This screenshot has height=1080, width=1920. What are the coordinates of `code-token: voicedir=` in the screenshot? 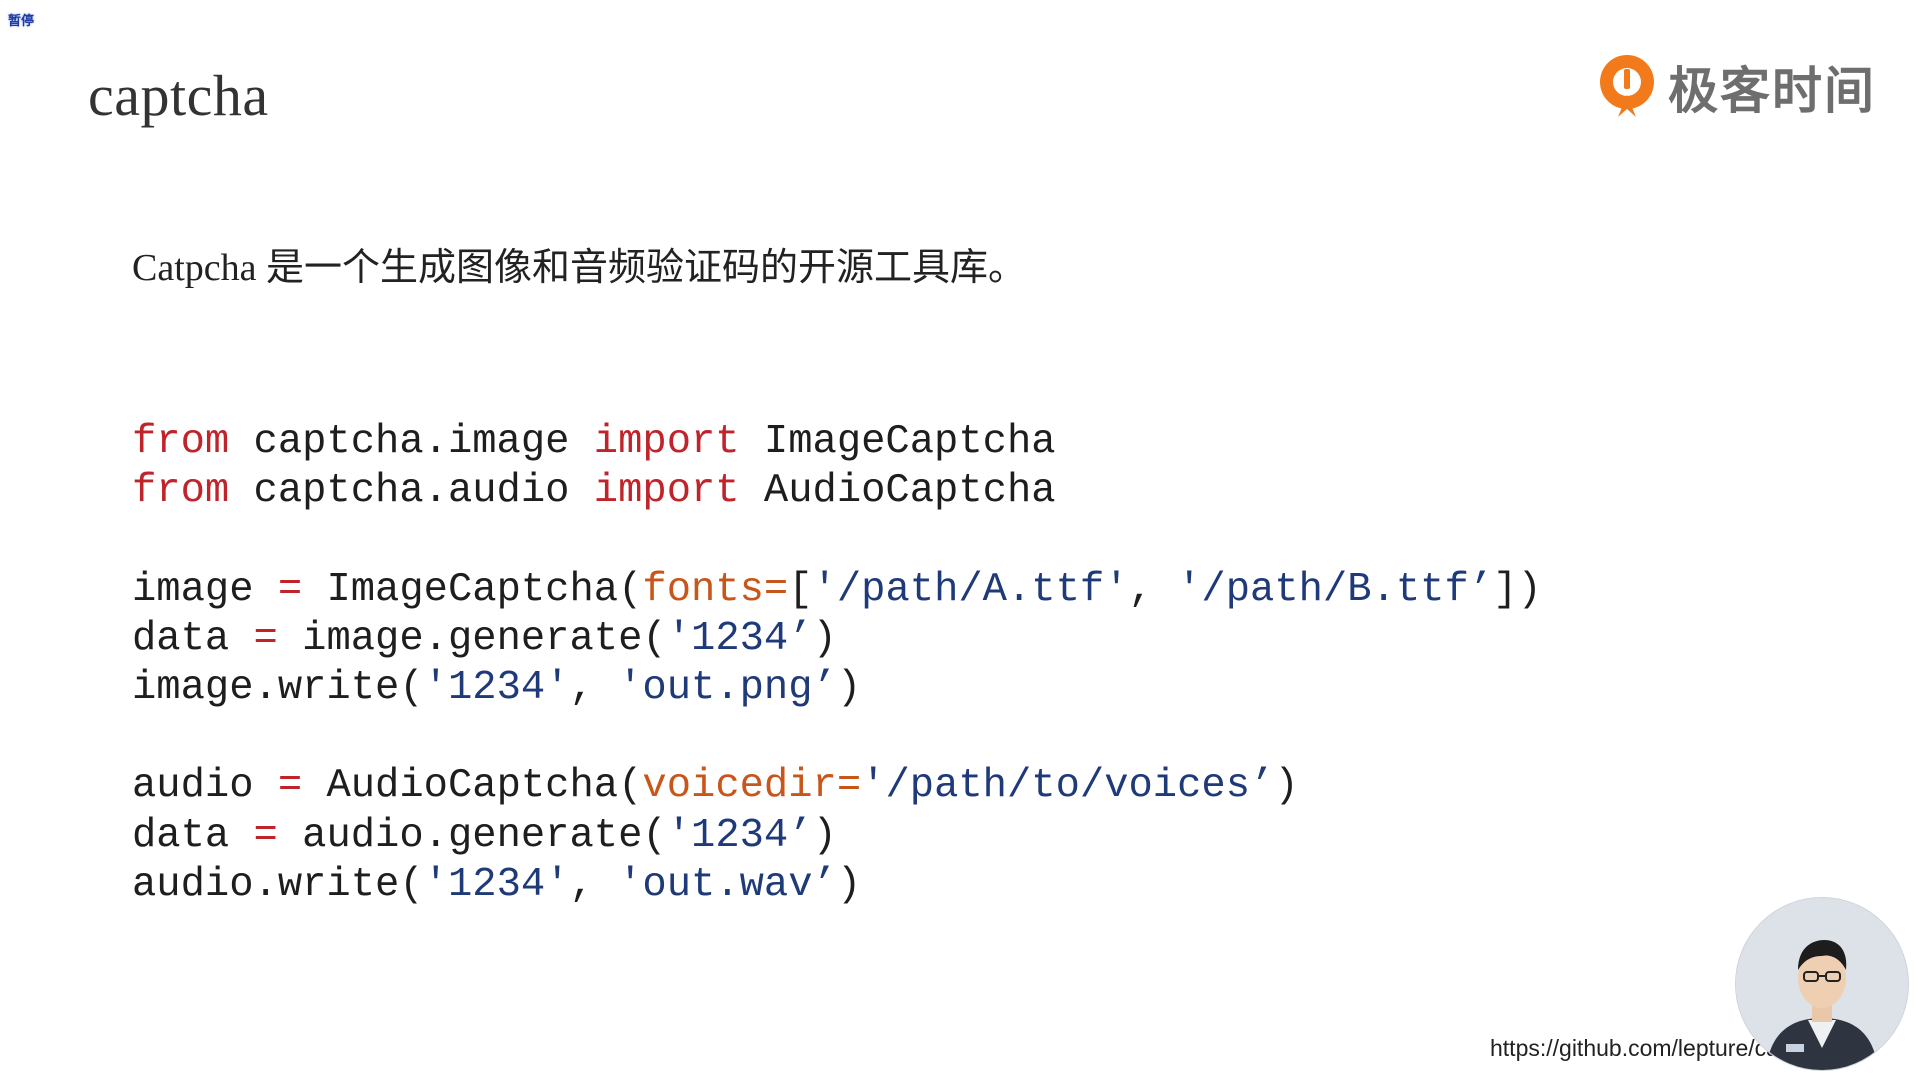 It's located at (752, 786).